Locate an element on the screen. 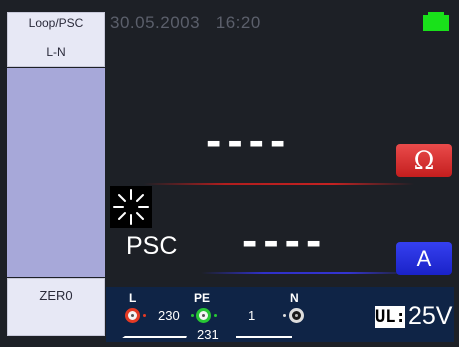 This screenshot has width=459, height=347. bracket-right is located at coordinates (264, 333).